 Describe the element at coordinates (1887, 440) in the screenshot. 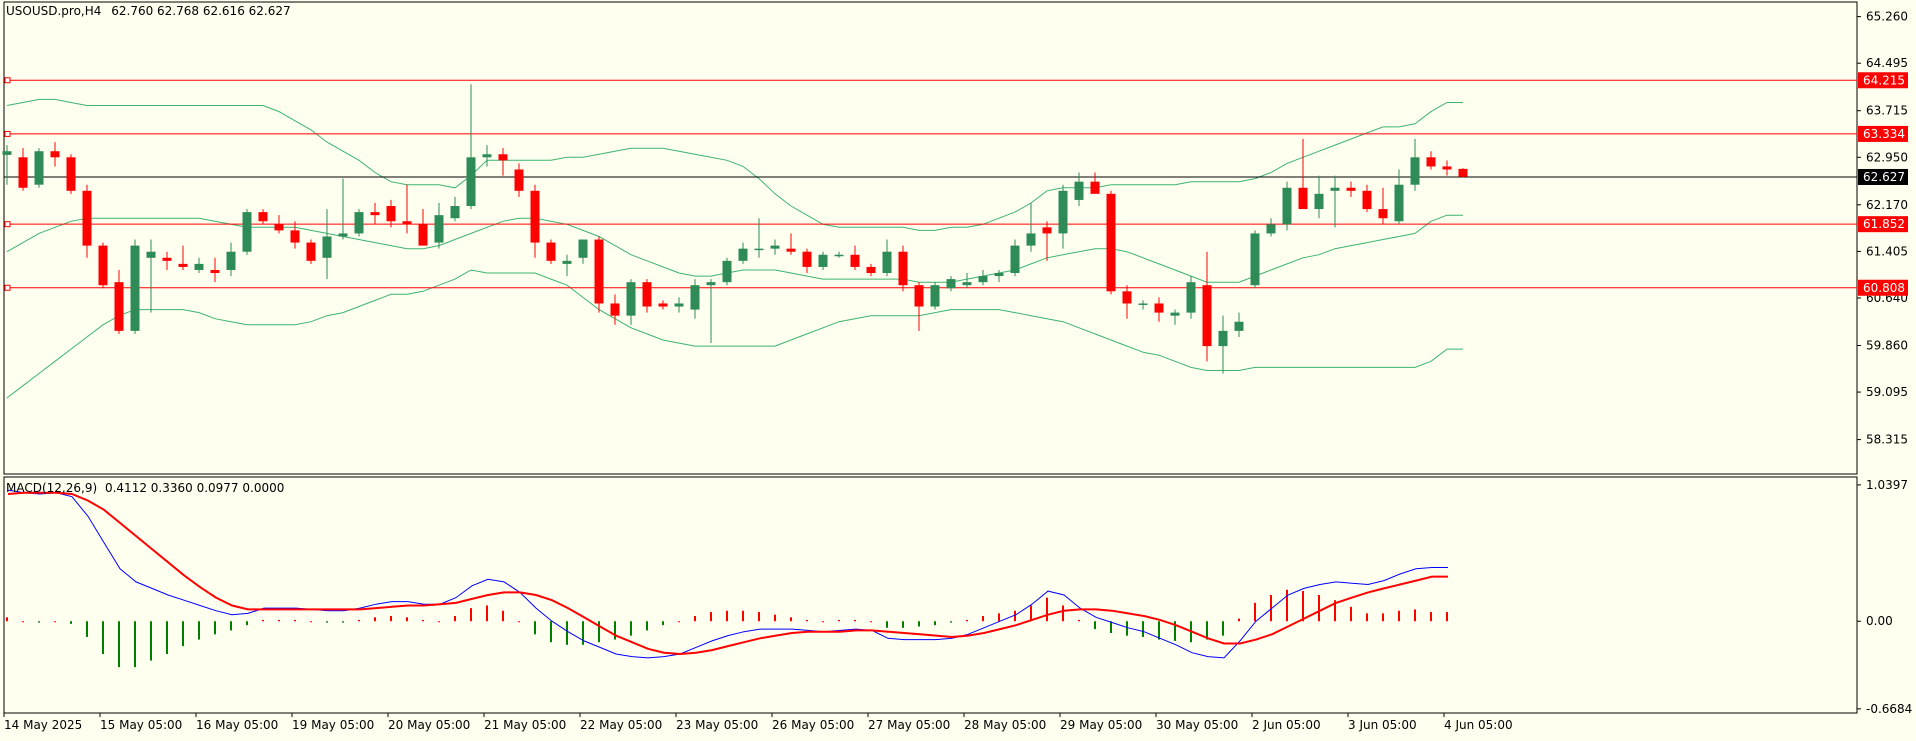

I see `price-tick-label: 58.315` at that location.